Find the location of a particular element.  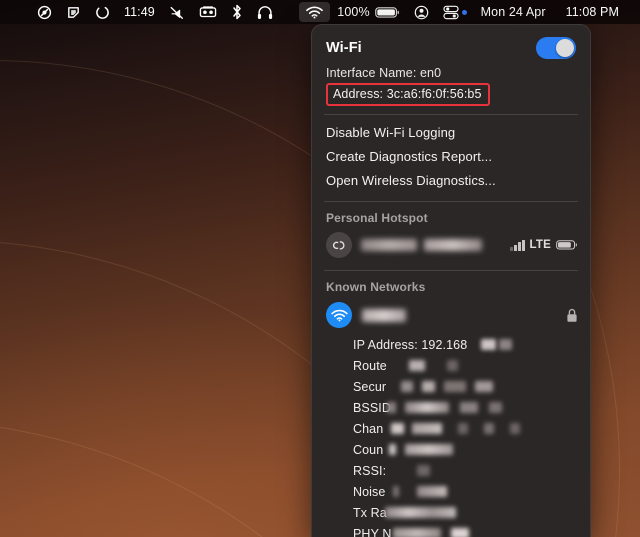

detail-label: IP Address: 192.168 is located at coordinates (410, 344).